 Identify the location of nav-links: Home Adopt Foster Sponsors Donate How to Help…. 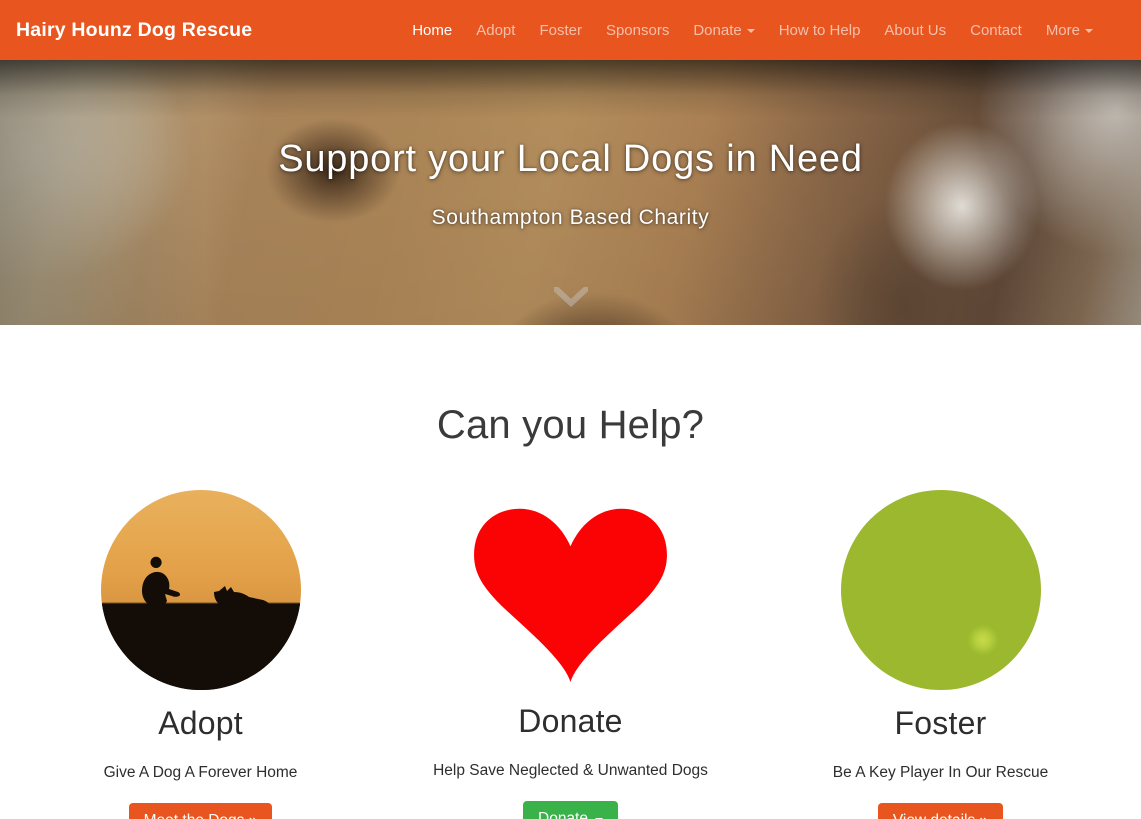
(762, 30).